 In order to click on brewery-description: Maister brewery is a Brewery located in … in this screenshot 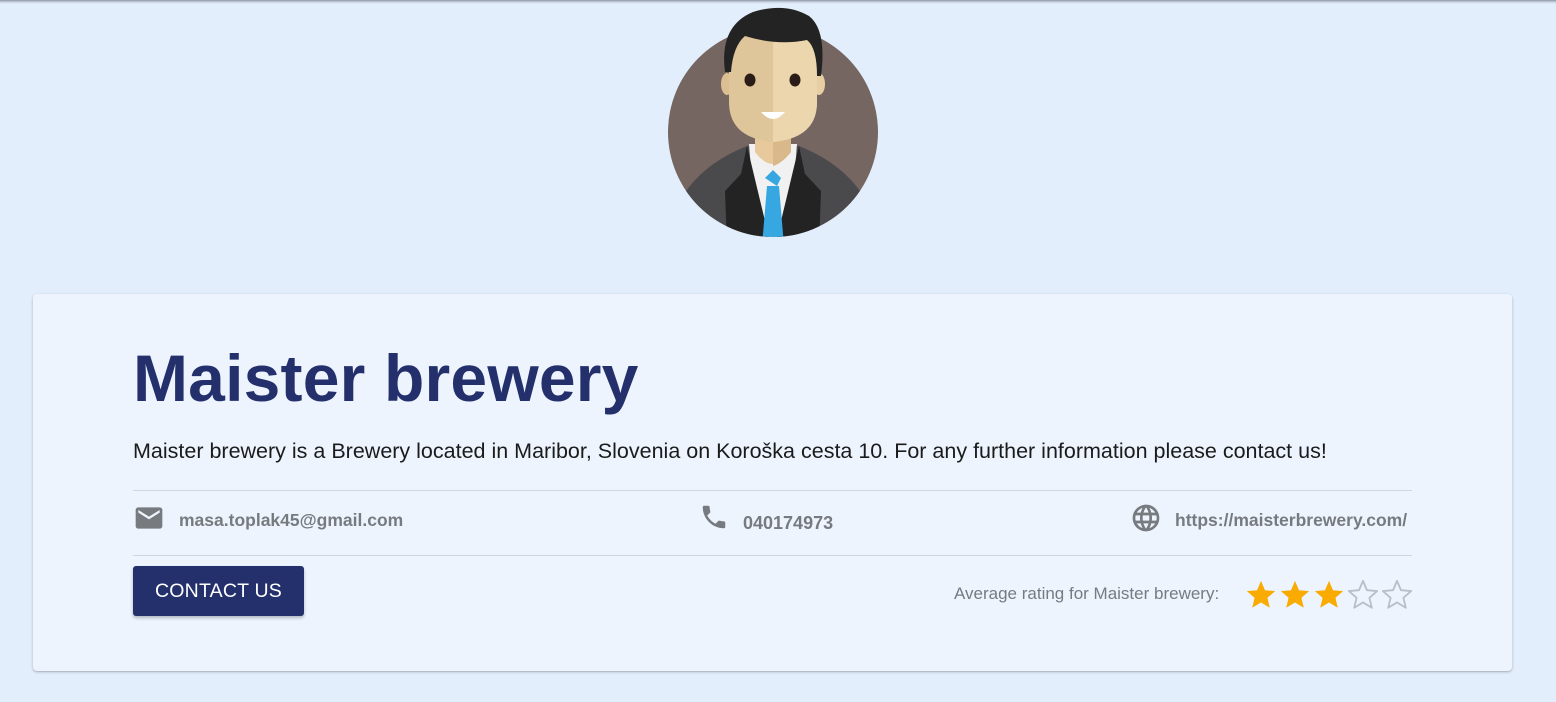, I will do `click(730, 451)`.